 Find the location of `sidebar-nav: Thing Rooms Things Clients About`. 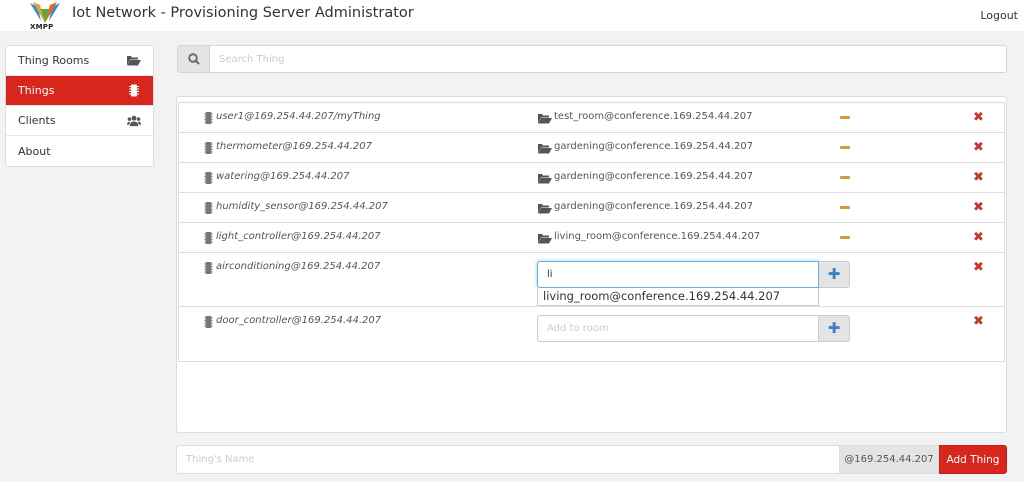

sidebar-nav: Thing Rooms Things Clients About is located at coordinates (79, 106).